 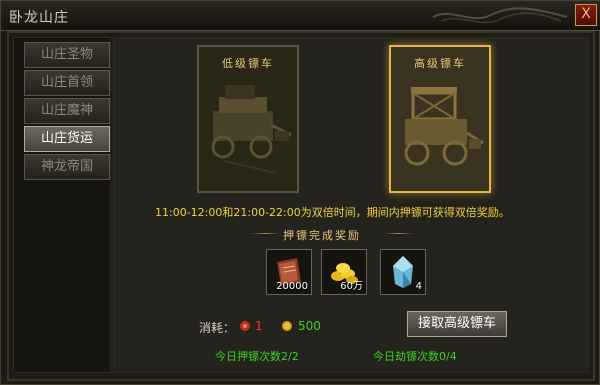 I want to click on dragon-ornament-icon, so click(x=501, y=15).